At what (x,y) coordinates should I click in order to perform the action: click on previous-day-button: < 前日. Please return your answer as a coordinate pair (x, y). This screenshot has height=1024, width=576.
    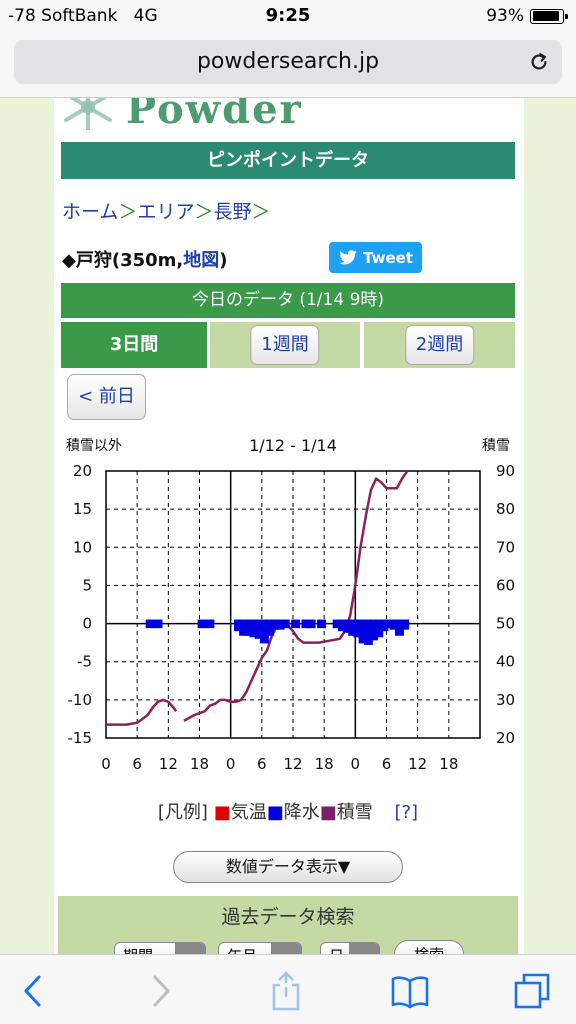
    Looking at the image, I should click on (106, 397).